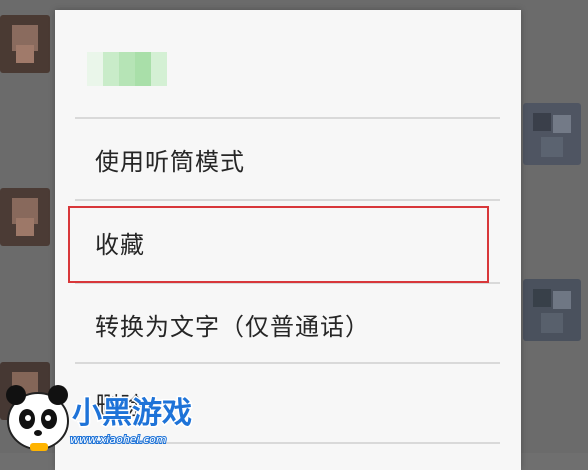  What do you see at coordinates (127, 69) in the screenshot?
I see `contact-name-blurred` at bounding box center [127, 69].